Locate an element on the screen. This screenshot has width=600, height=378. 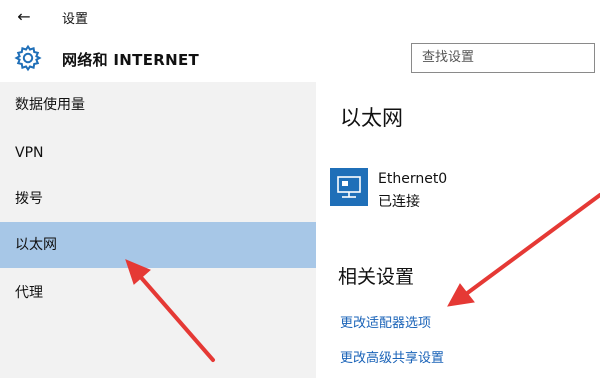
gear-icon is located at coordinates (28, 58).